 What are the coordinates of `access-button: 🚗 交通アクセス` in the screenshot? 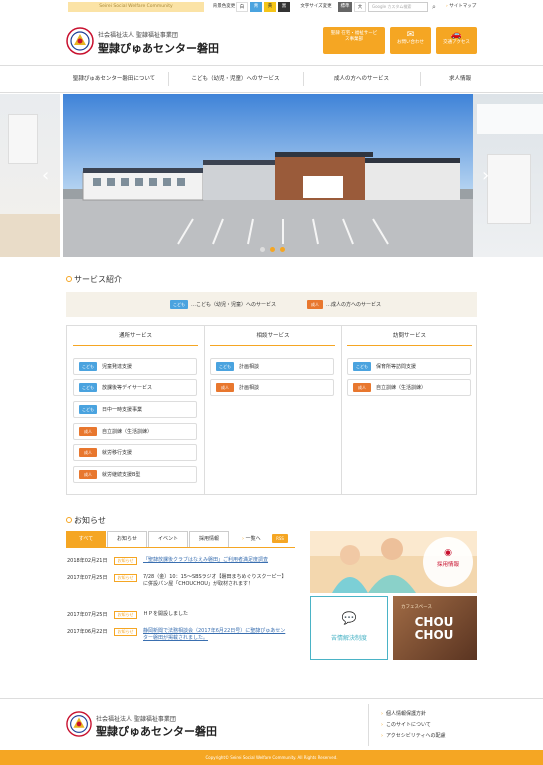 It's located at (456, 40).